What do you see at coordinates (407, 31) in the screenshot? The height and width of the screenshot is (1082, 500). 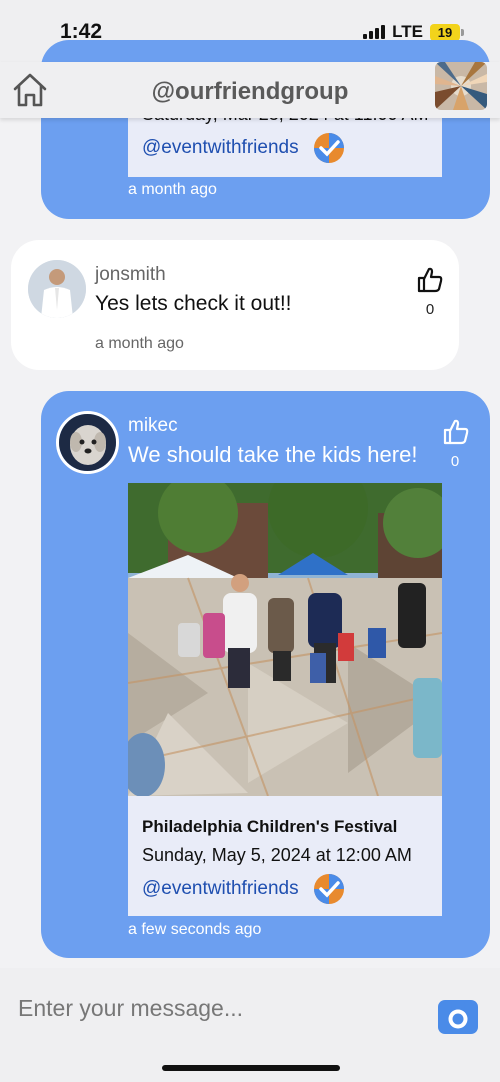 I see `network-type: LTE` at bounding box center [407, 31].